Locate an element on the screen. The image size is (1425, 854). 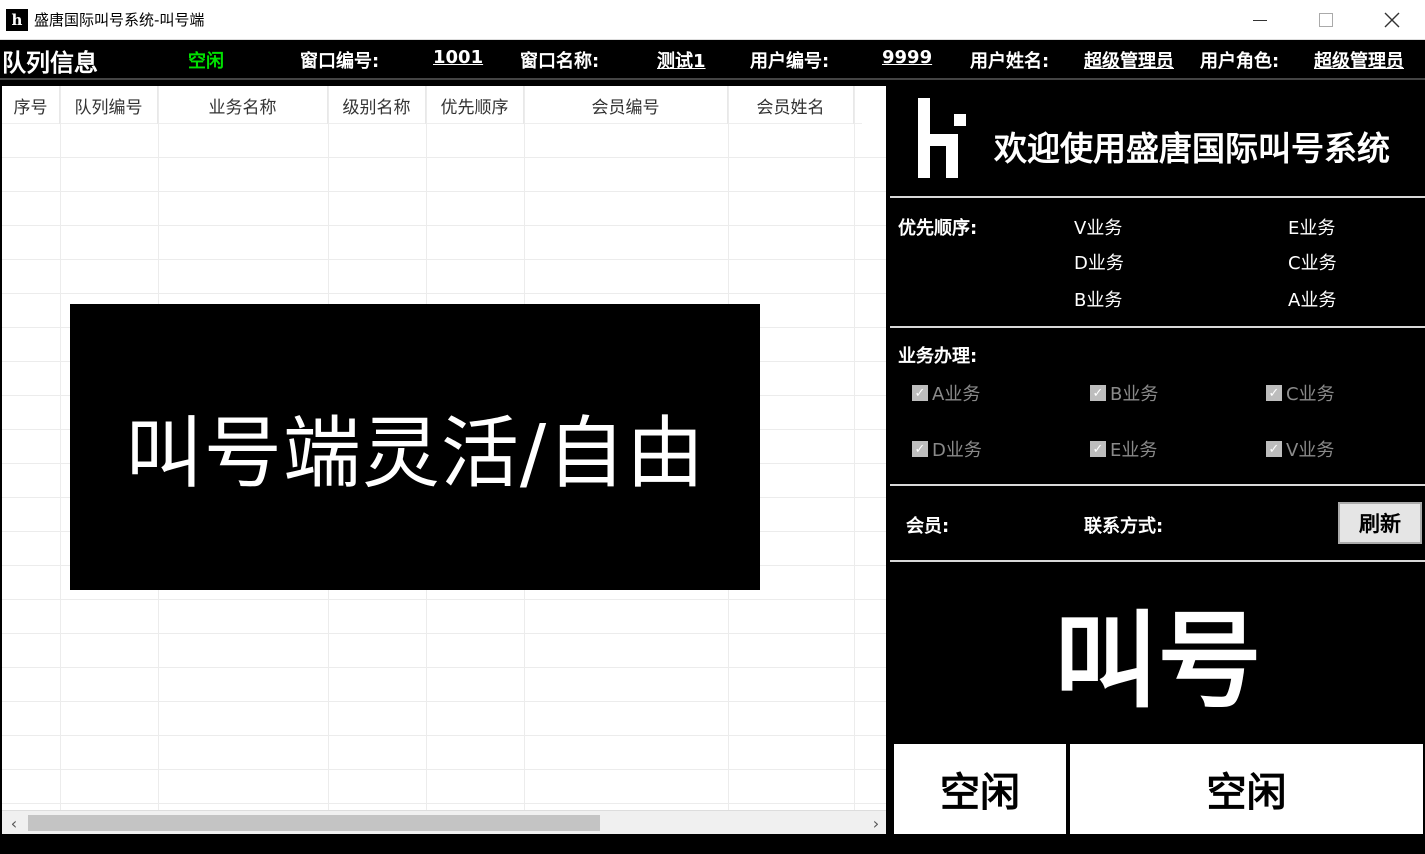
col-header-priority: 优先顺序 is located at coordinates (475, 105).